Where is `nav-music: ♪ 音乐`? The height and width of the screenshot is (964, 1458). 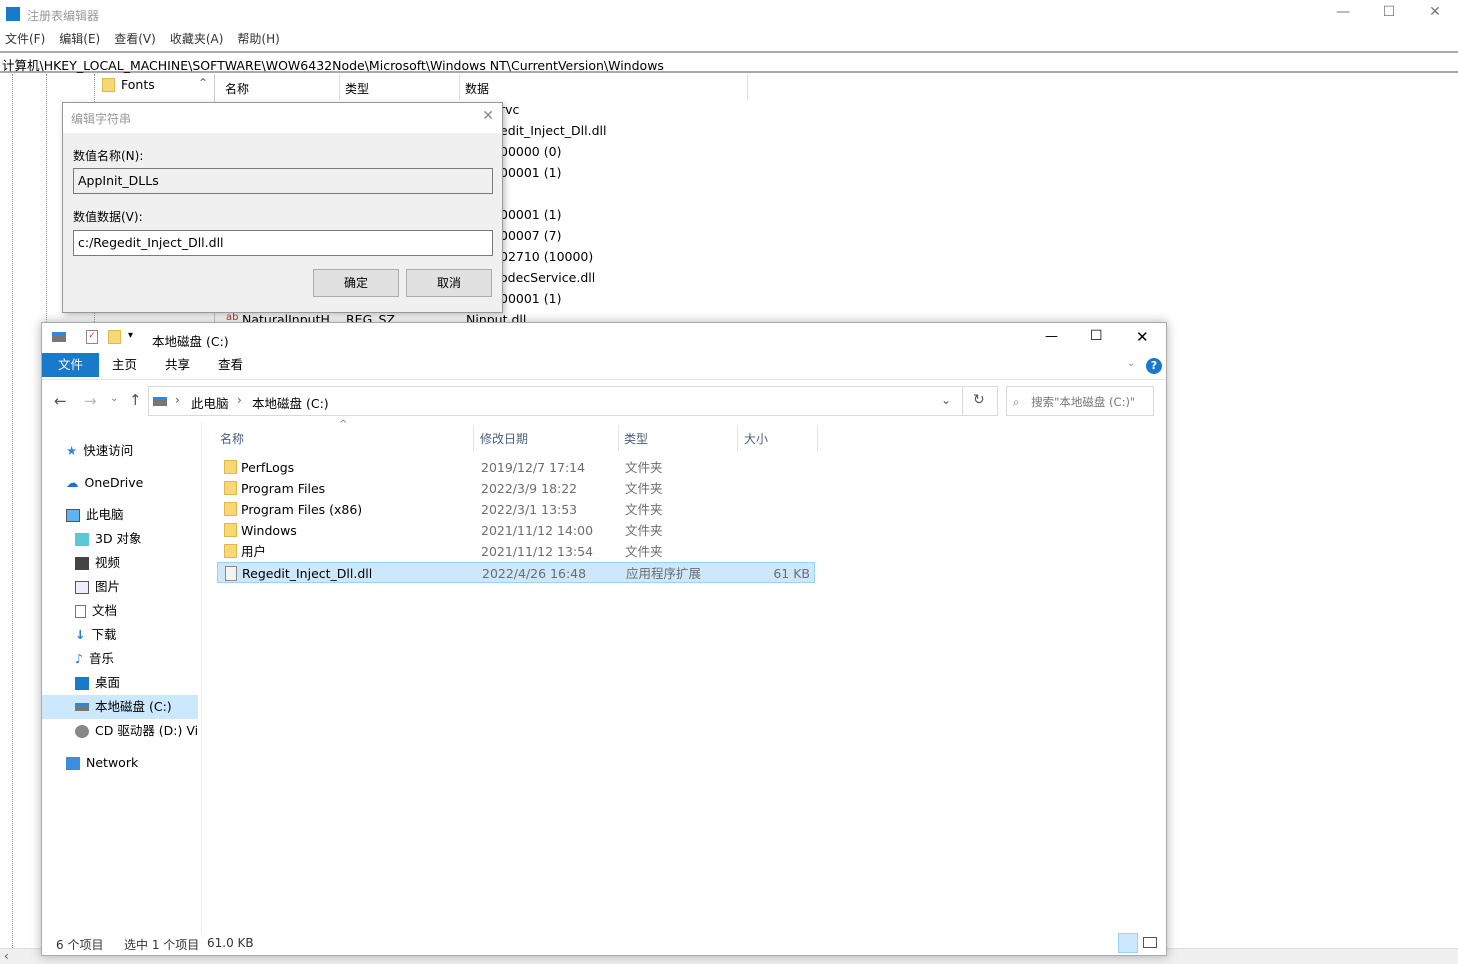 nav-music: ♪ 音乐 is located at coordinates (94, 659).